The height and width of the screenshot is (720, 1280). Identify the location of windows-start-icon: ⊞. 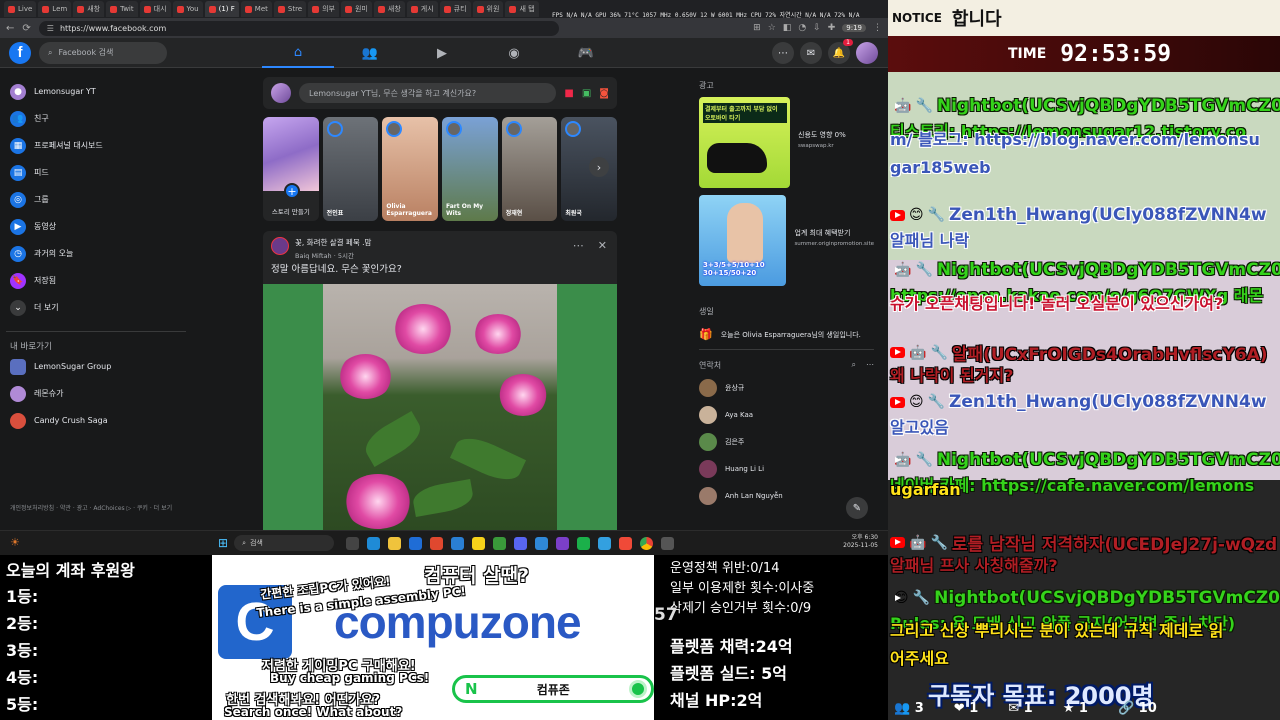
(223, 543).